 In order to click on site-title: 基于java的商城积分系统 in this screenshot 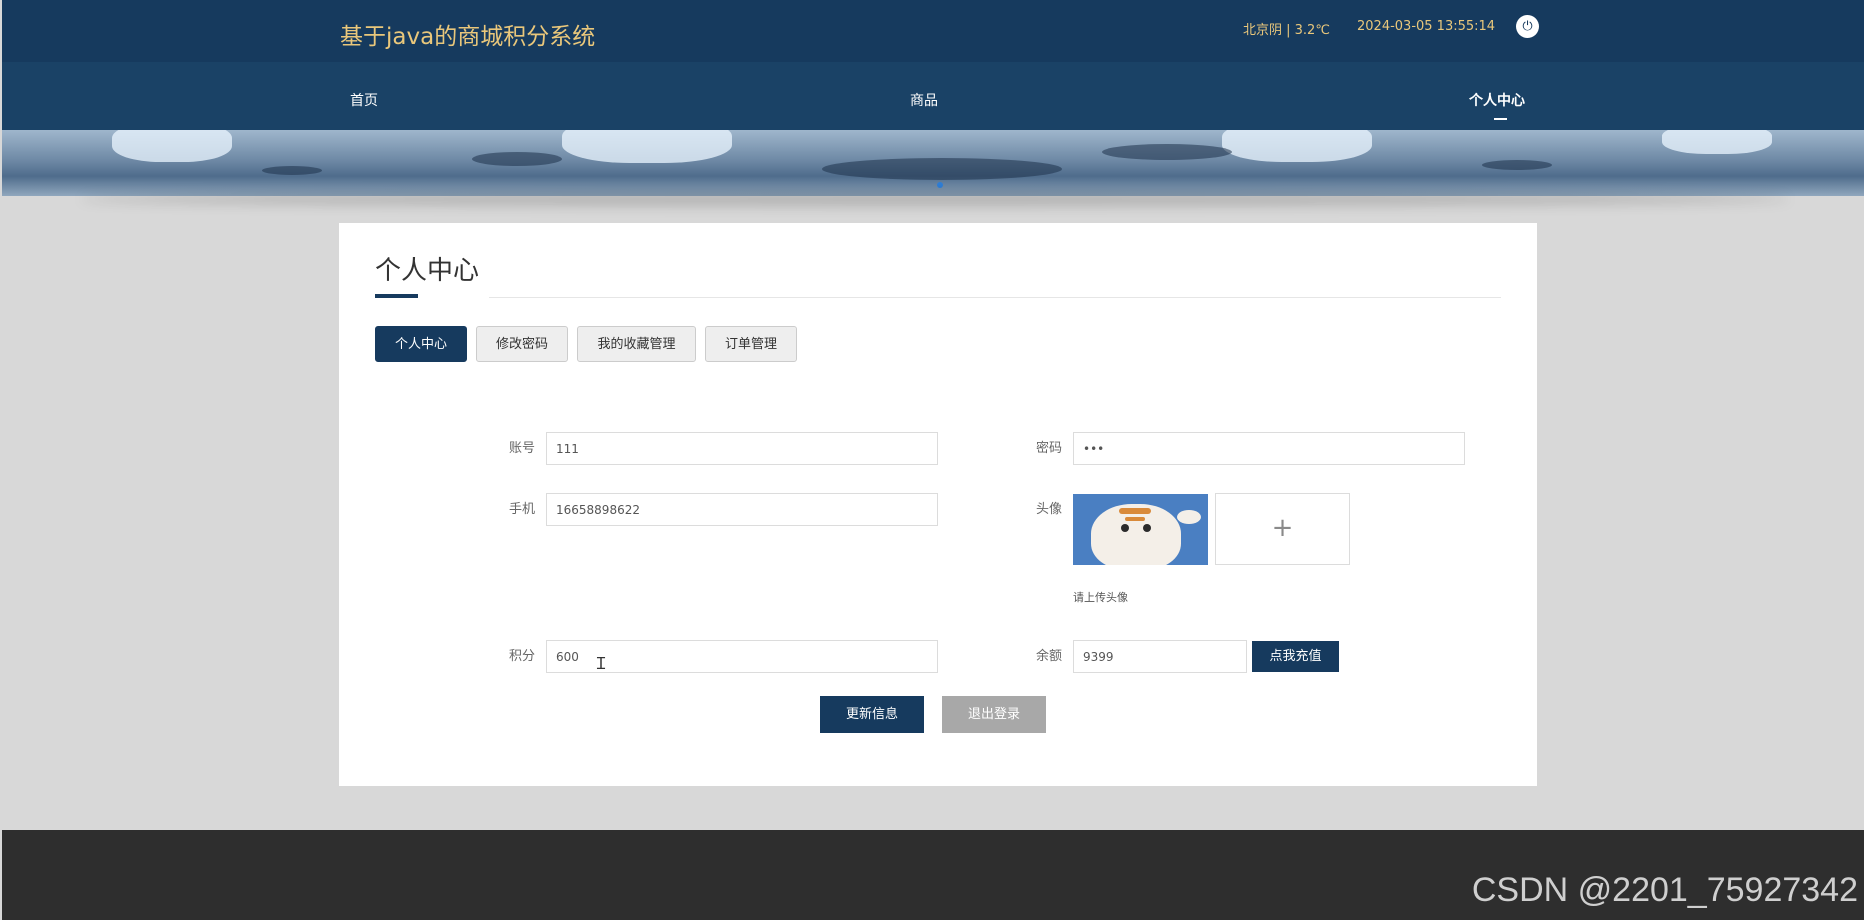, I will do `click(468, 37)`.